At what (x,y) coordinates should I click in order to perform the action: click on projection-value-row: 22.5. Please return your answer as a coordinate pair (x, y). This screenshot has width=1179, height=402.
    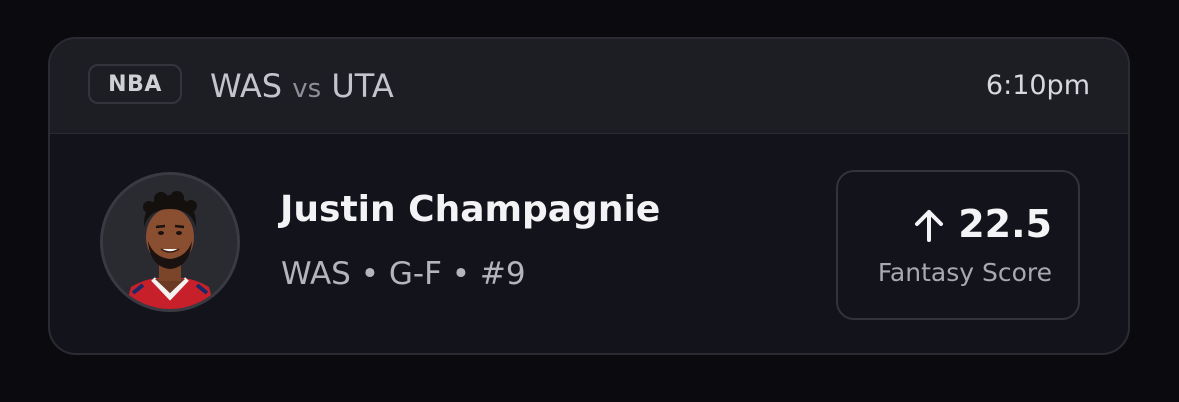
    Looking at the image, I should click on (983, 224).